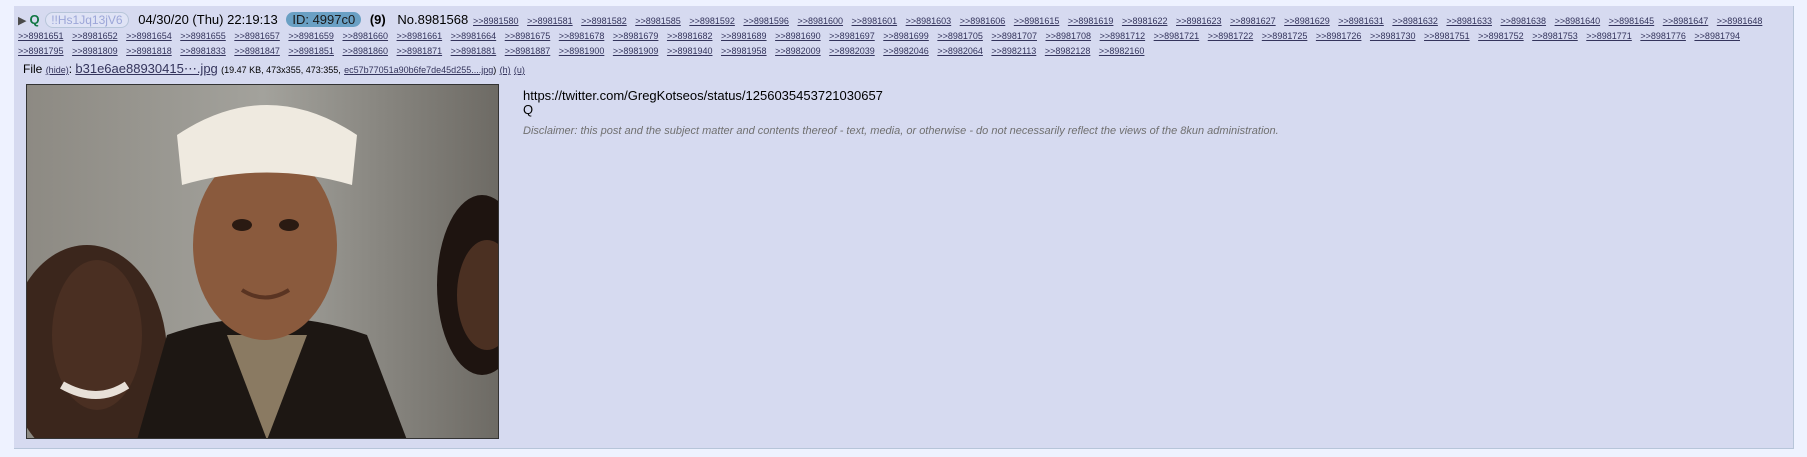 The height and width of the screenshot is (457, 1807). What do you see at coordinates (1307, 21) in the screenshot?
I see `reply-link: >>8981629` at bounding box center [1307, 21].